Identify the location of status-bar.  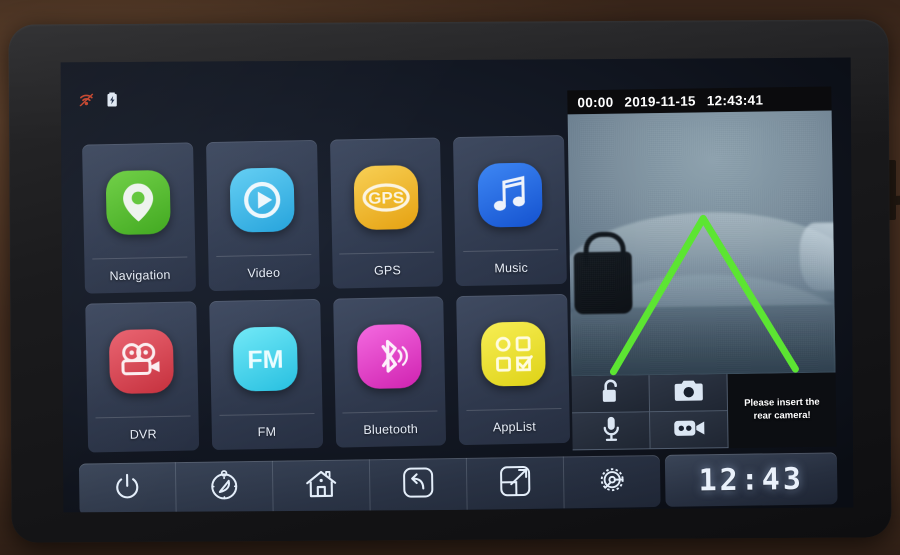
(98, 102).